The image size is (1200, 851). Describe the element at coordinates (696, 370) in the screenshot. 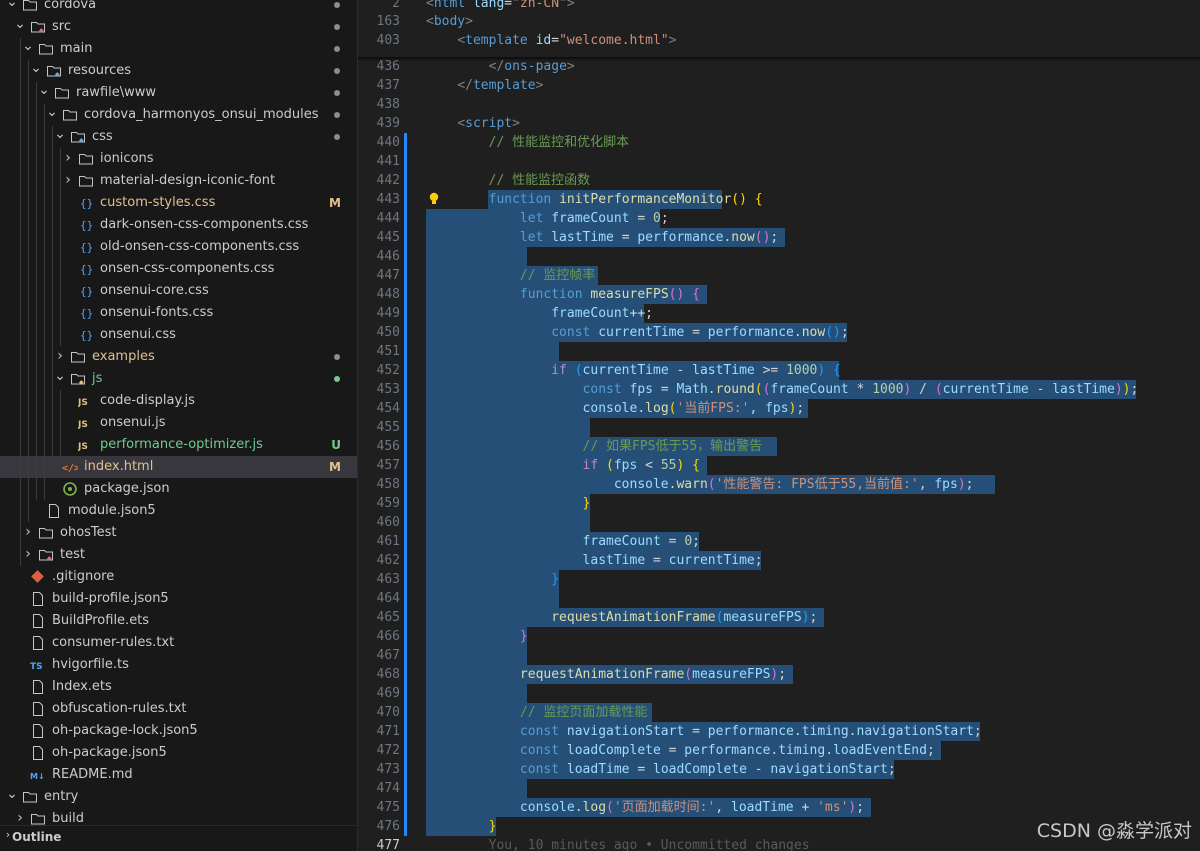

I see `code-text: if (currentTime - lastTime >= 1000) {` at that location.